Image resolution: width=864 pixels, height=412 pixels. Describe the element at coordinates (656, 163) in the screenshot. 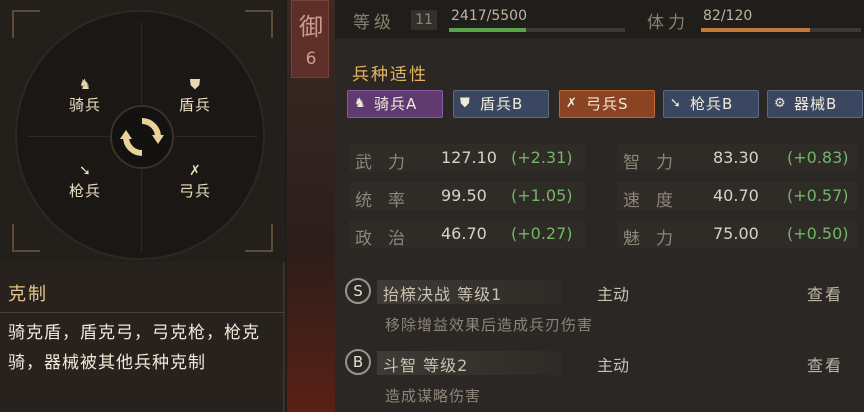

I see `stat-name: 智力` at that location.